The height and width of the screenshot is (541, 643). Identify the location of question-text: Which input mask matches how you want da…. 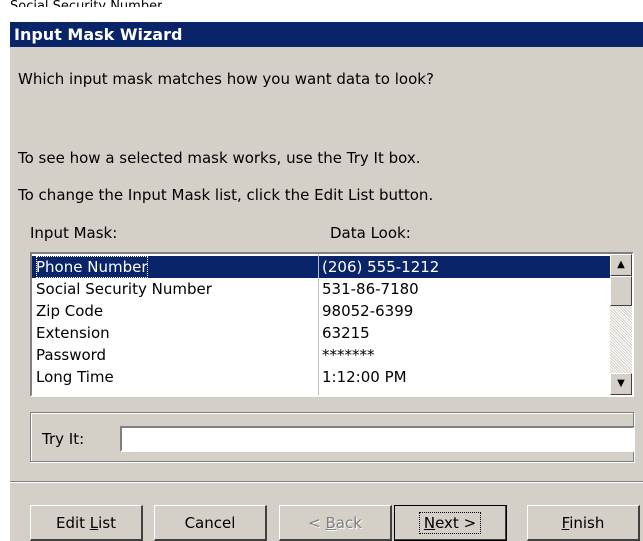
(226, 79).